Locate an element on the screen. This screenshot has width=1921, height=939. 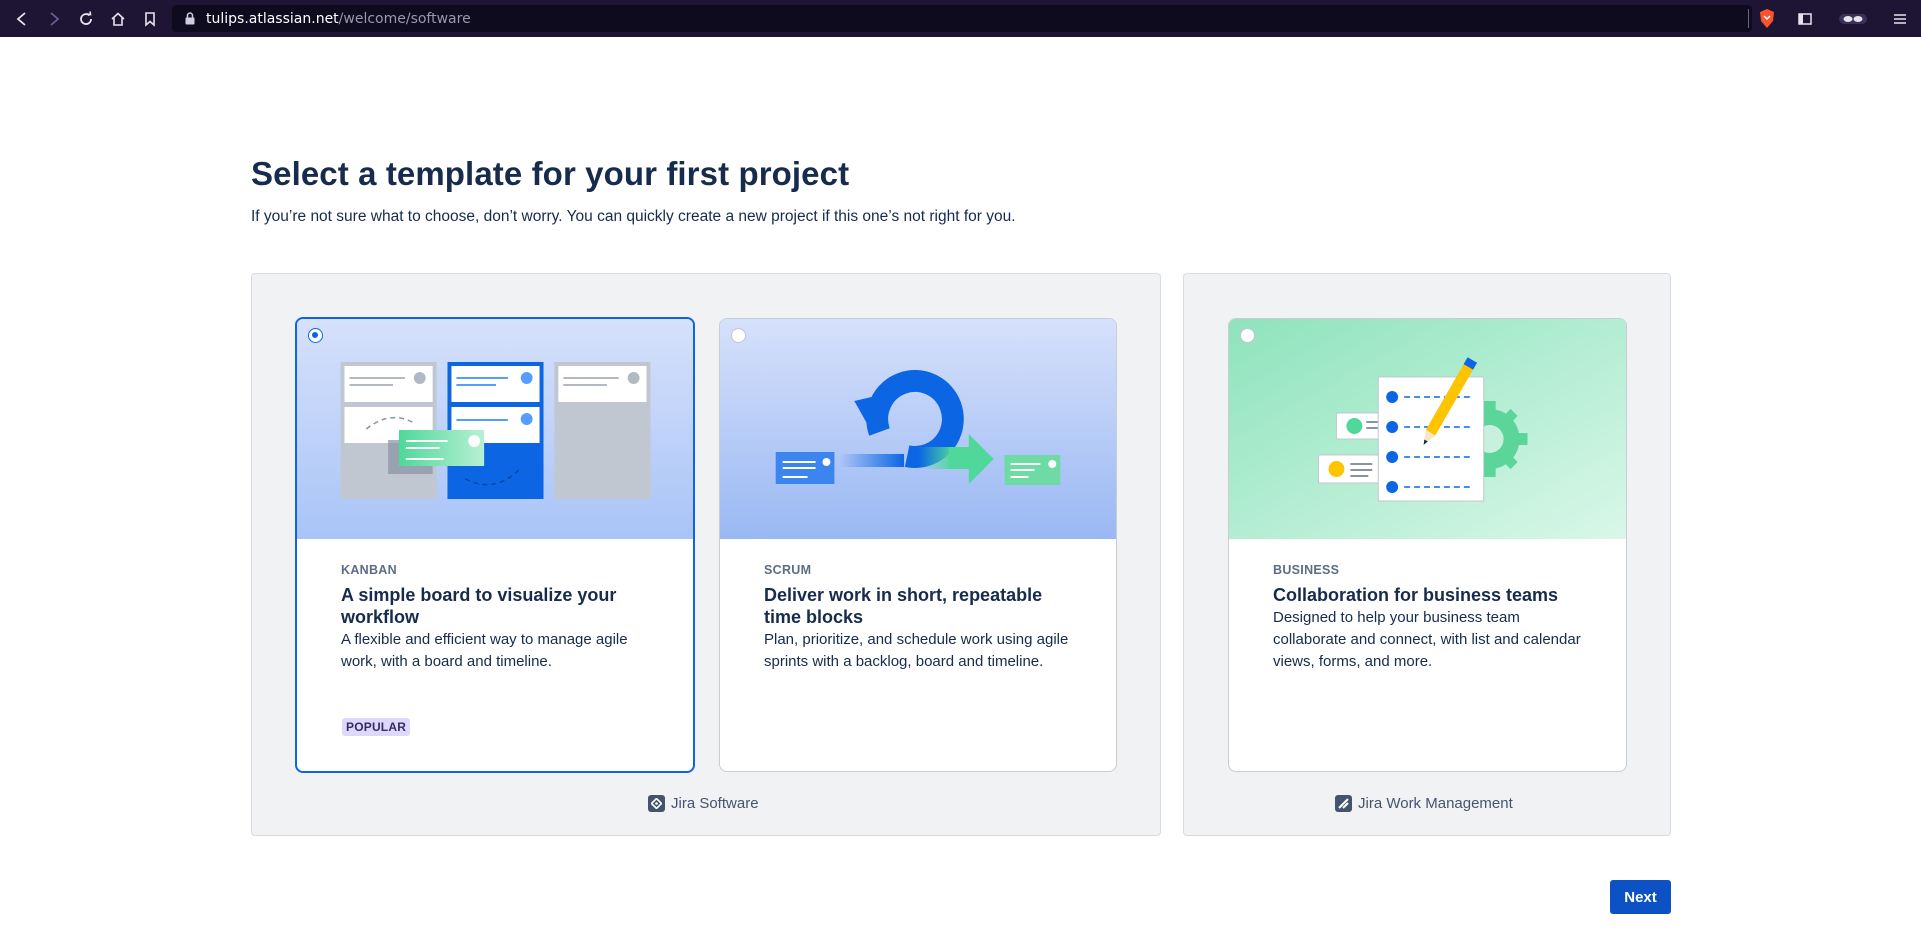
menu-icon is located at coordinates (1900, 18).